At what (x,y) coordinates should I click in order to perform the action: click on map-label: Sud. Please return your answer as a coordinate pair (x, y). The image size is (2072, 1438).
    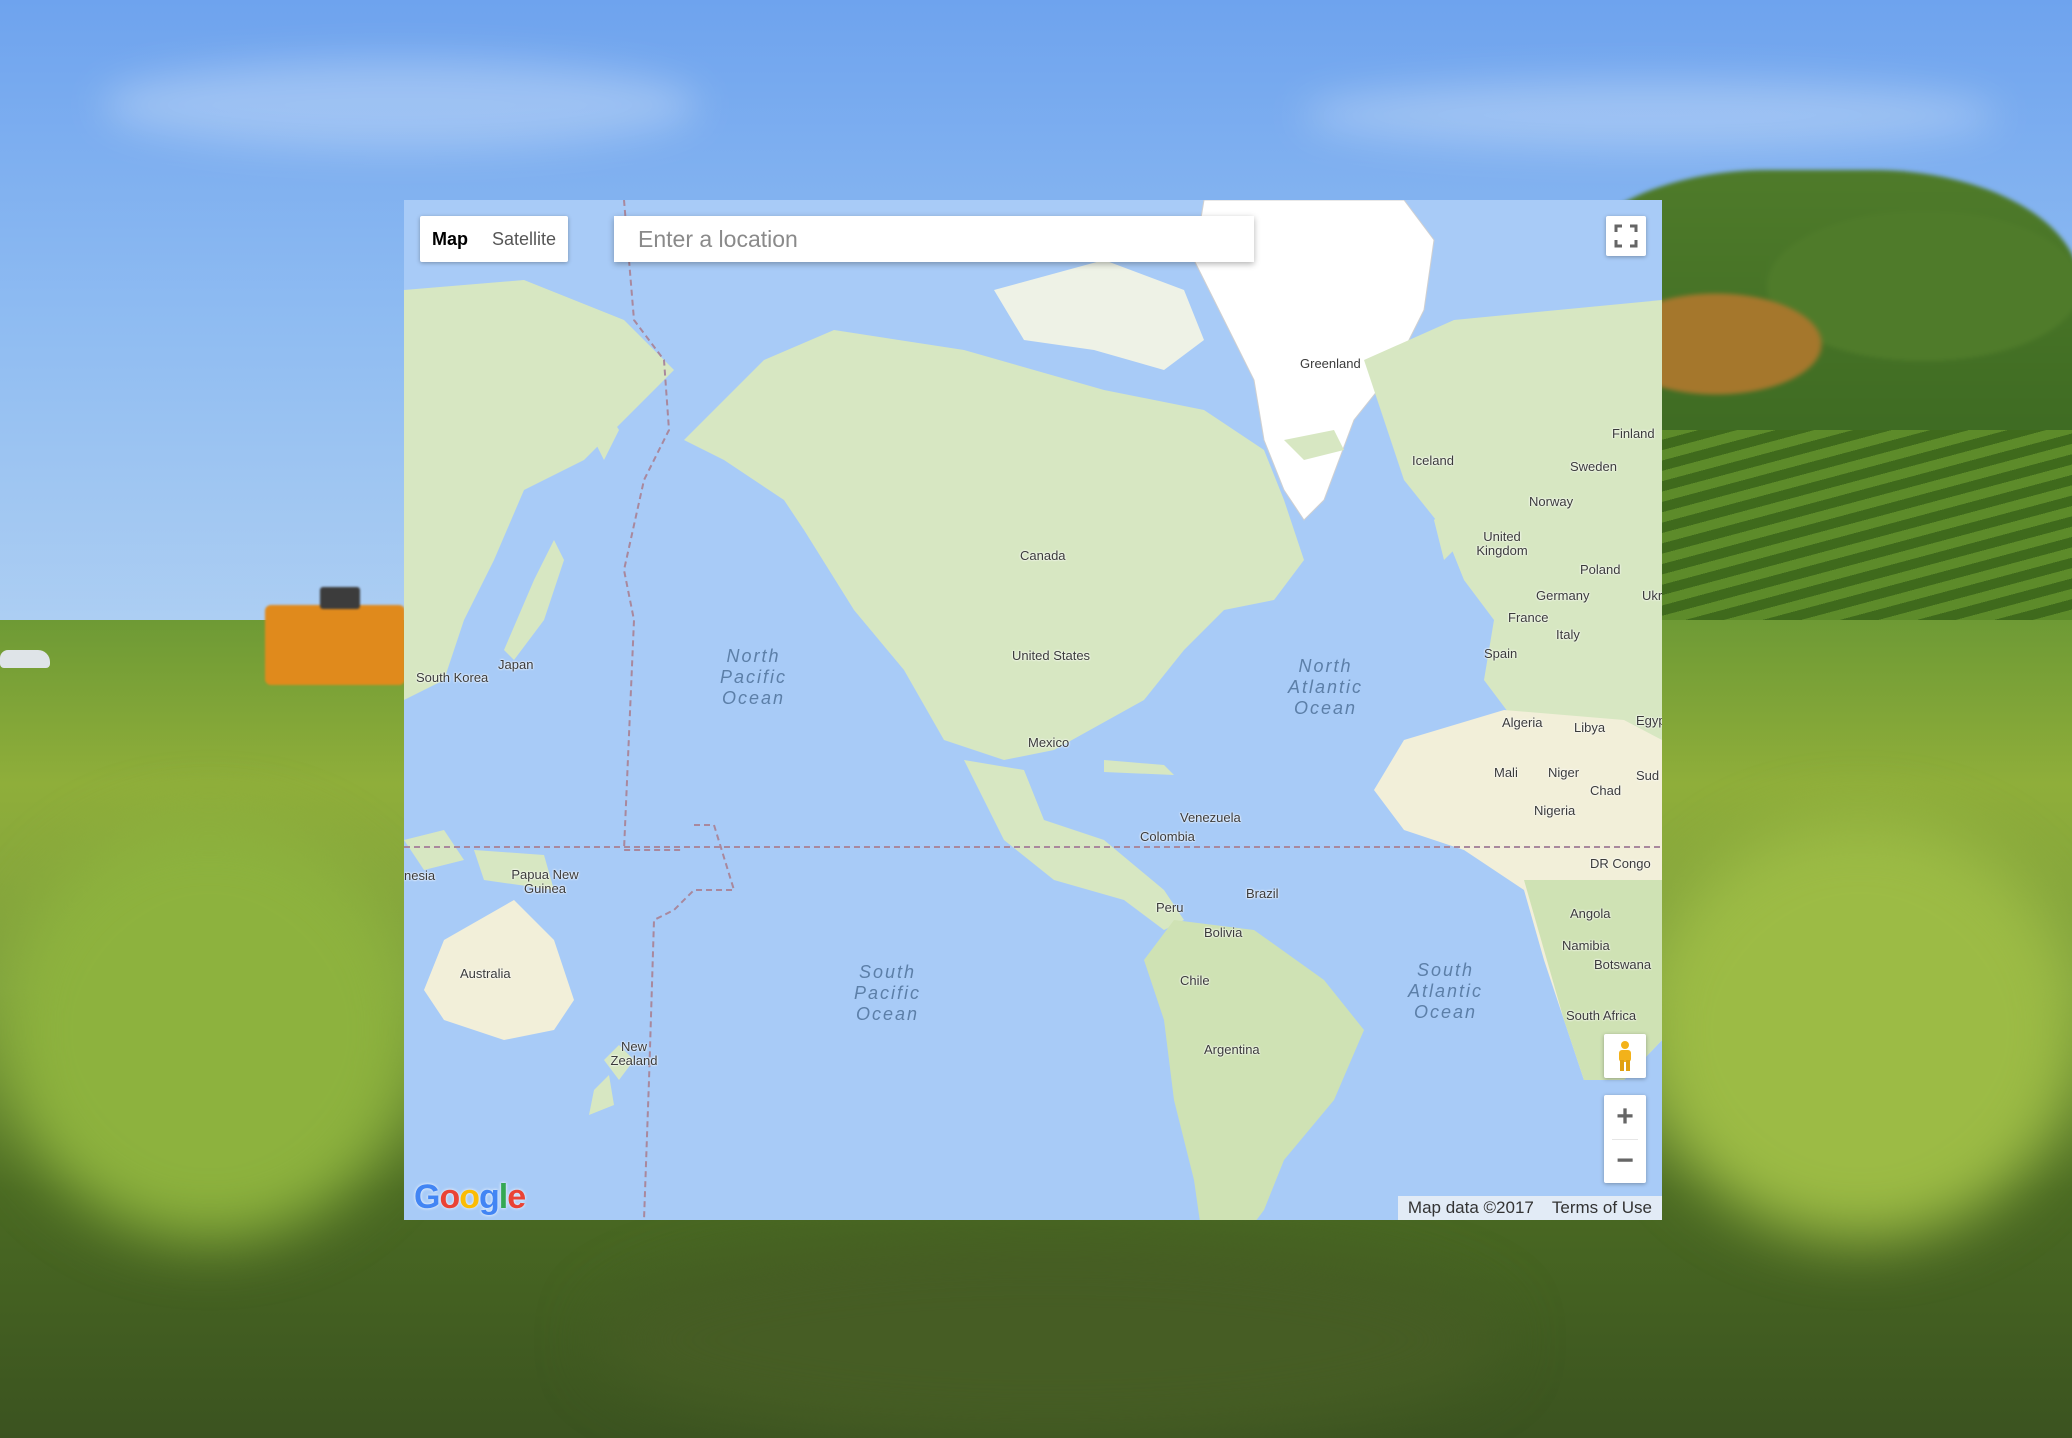
    Looking at the image, I should click on (1648, 775).